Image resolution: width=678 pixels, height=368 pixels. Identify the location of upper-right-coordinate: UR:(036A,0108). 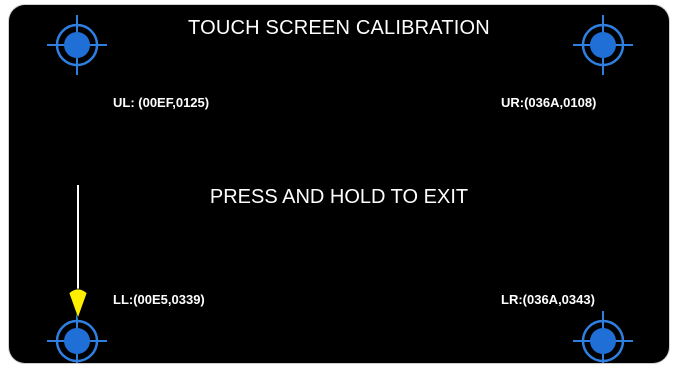
(549, 102).